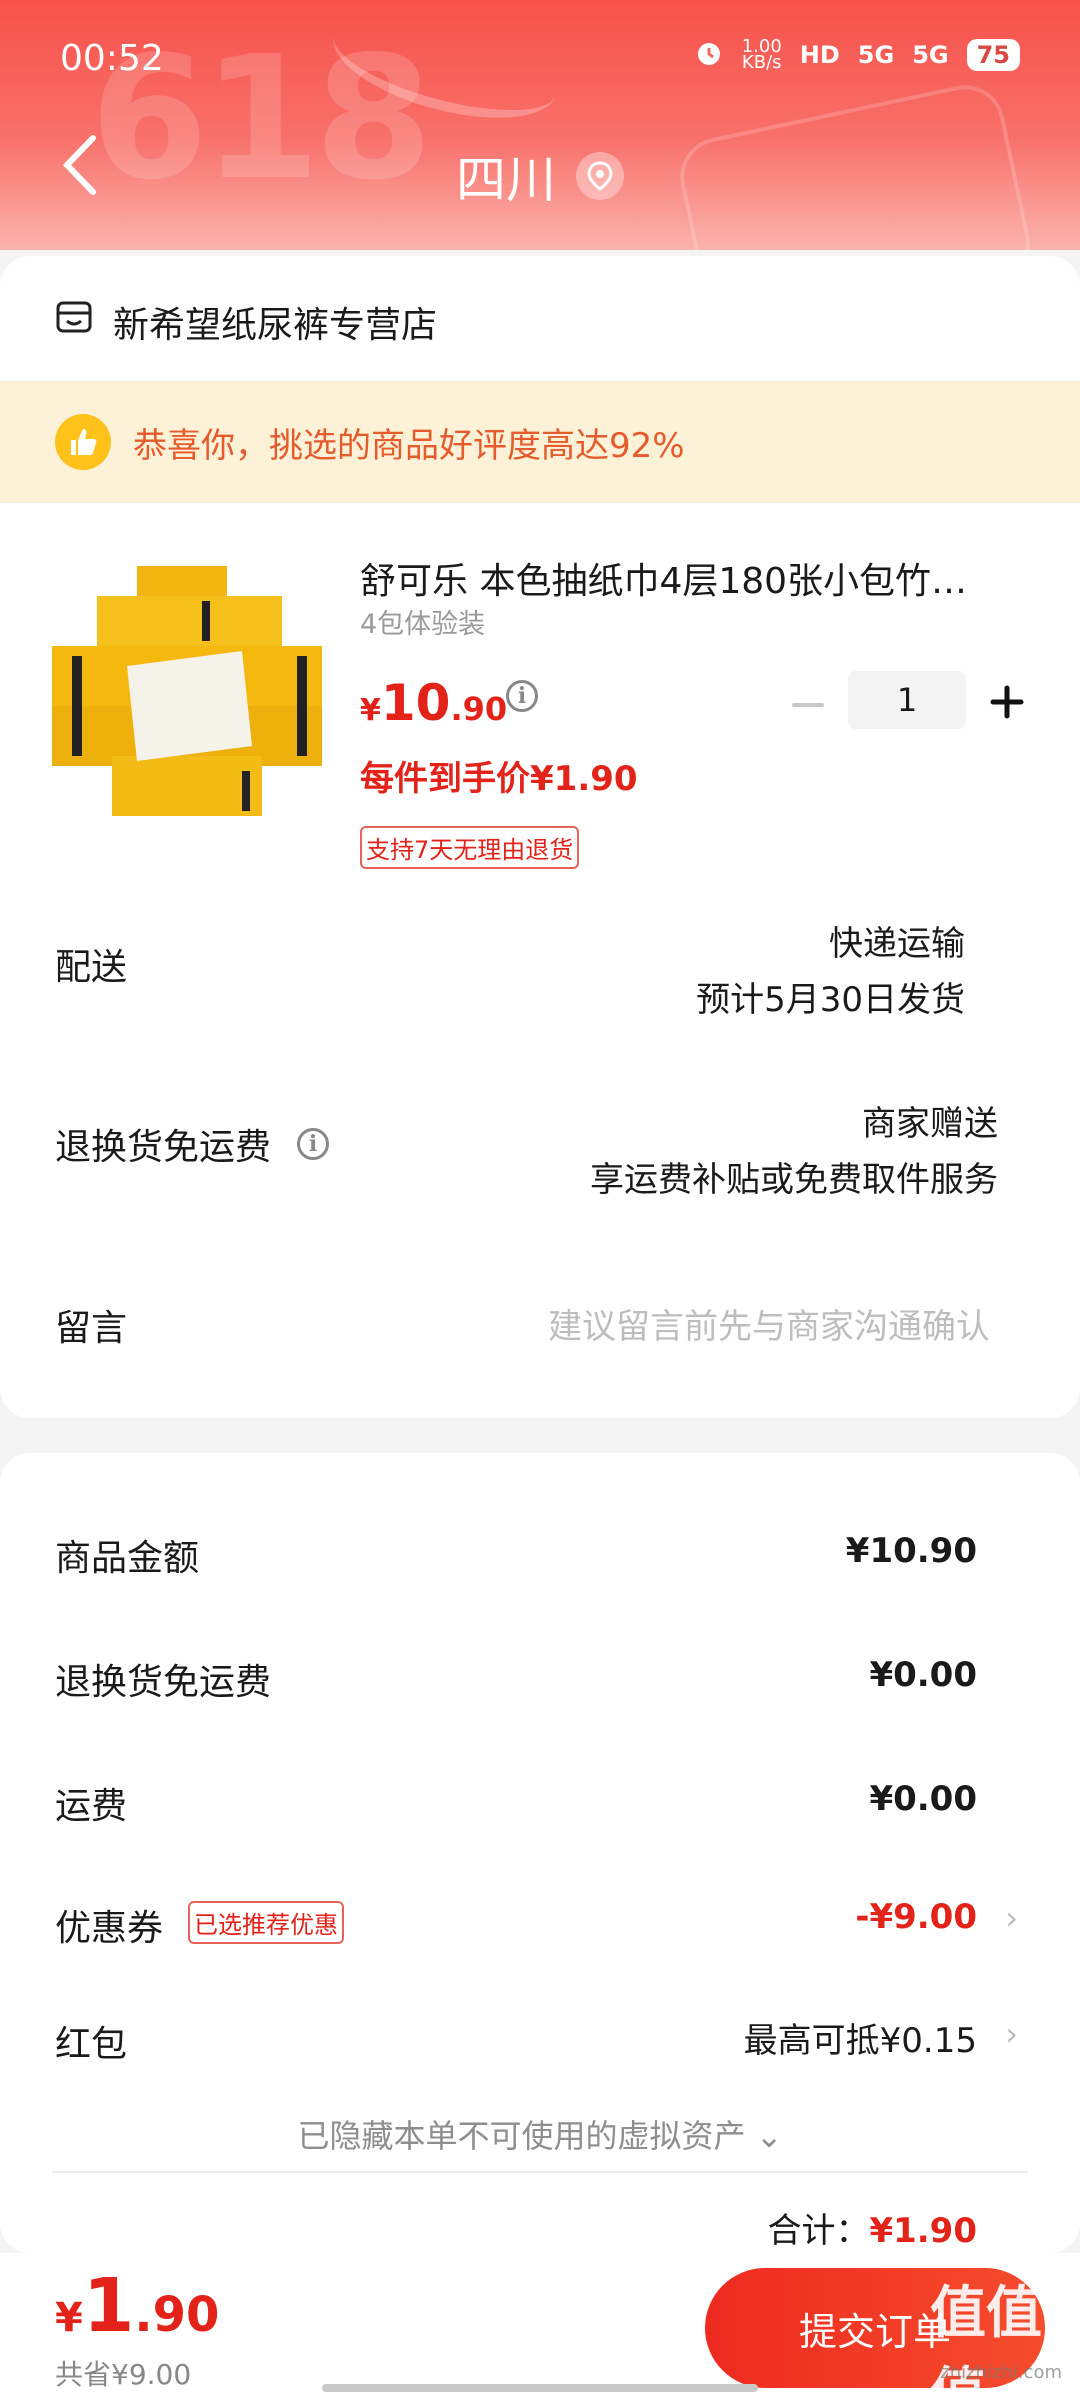 The width and height of the screenshot is (1080, 2400). Describe the element at coordinates (916, 1917) in the screenshot. I see `coupon-value: -¥9.00` at that location.